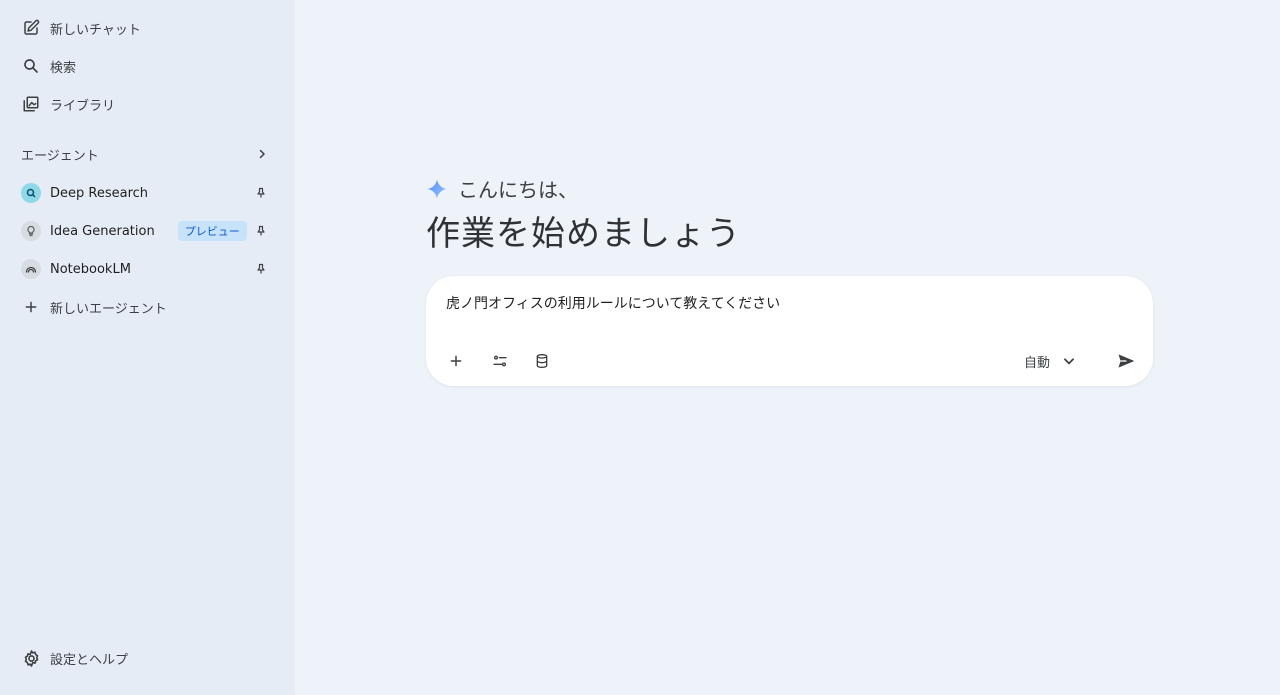 Image resolution: width=1280 pixels, height=695 pixels. I want to click on gear-icon, so click(31, 658).